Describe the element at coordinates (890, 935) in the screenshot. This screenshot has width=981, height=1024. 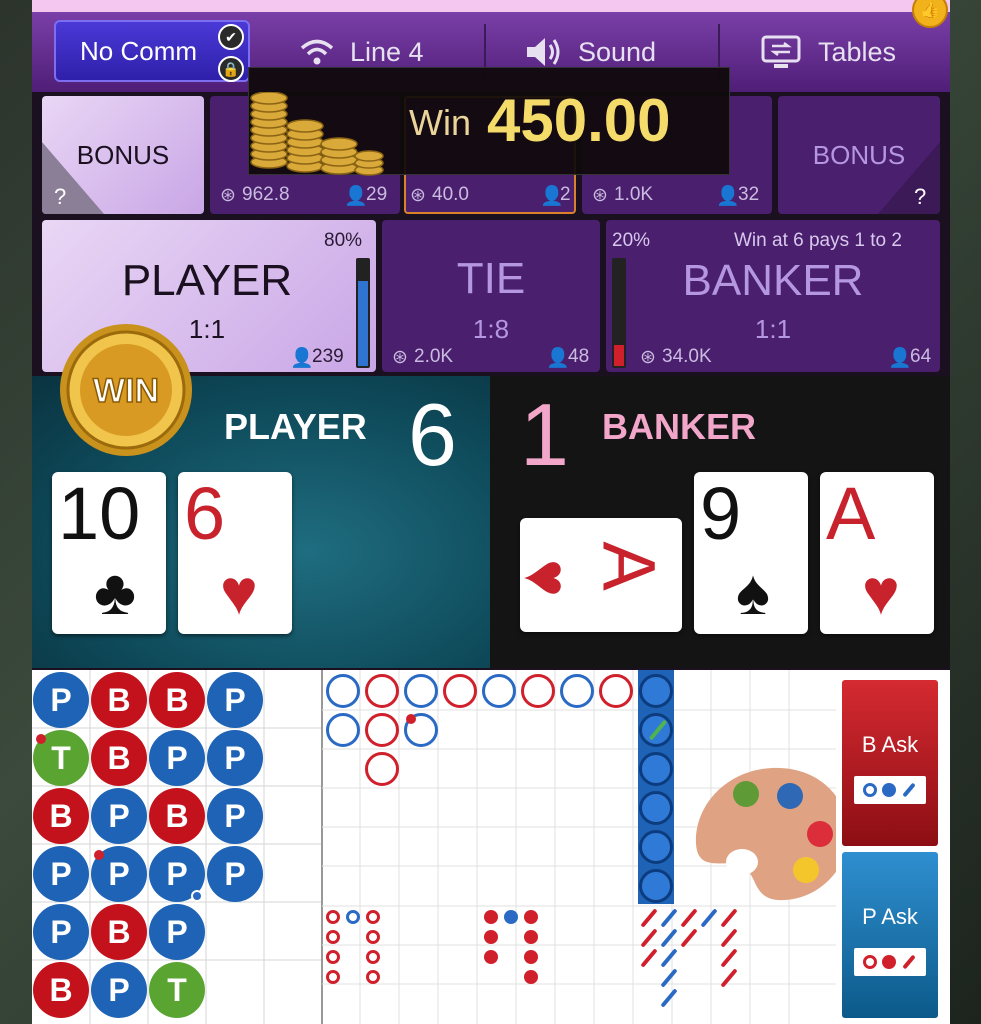
I see `player-ask-button: P Ask` at that location.